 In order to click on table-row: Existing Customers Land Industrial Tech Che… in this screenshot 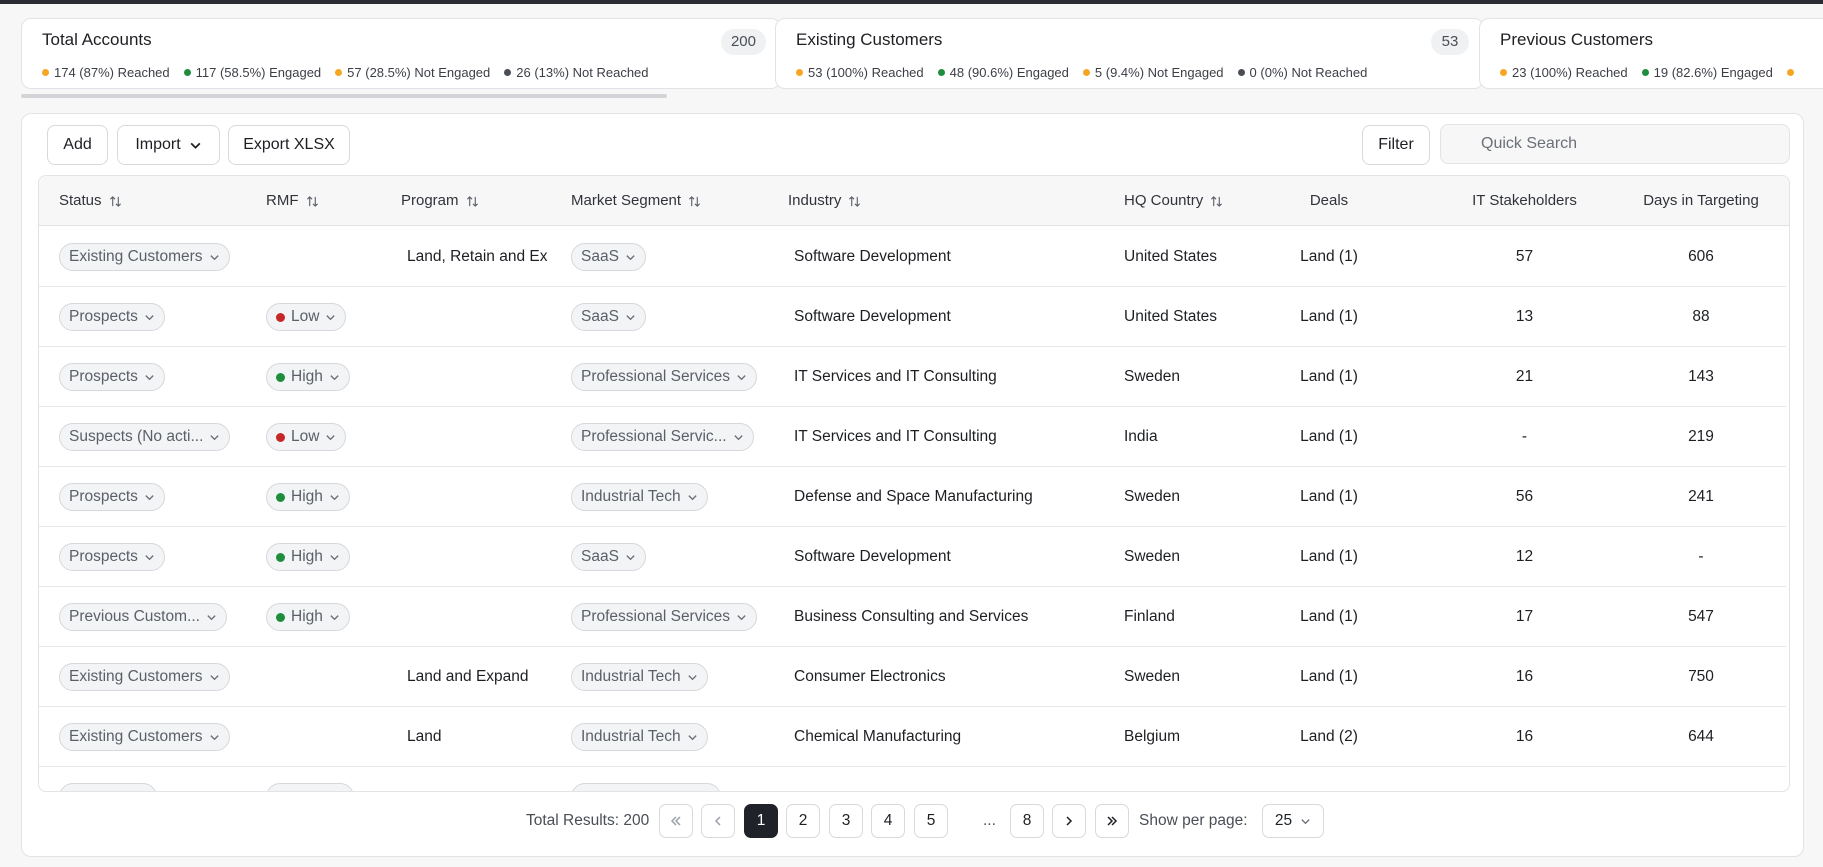, I will do `click(912, 737)`.